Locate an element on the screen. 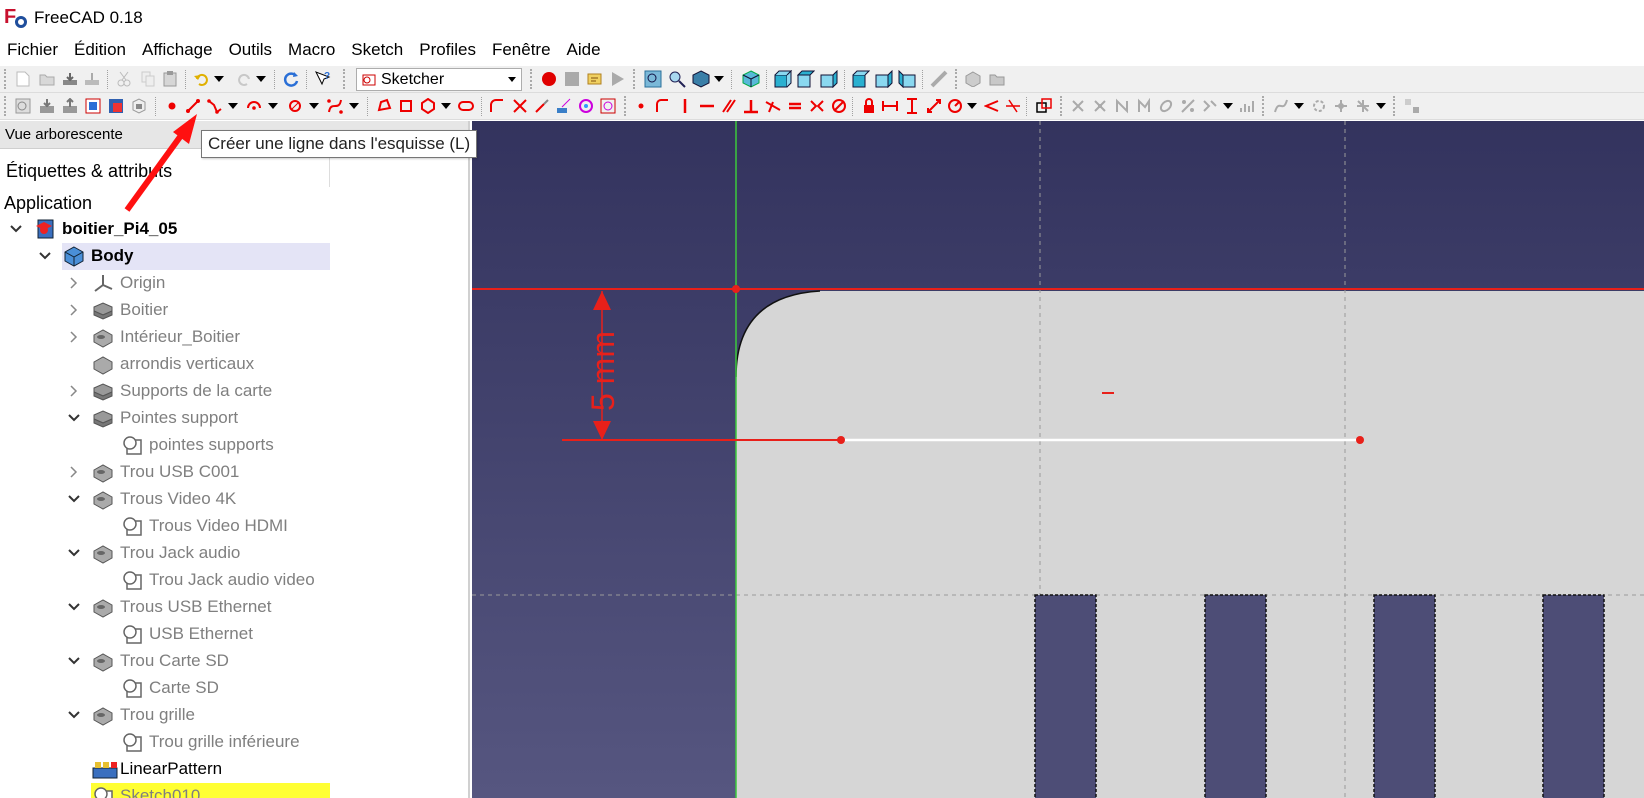 The image size is (1644, 798). toggle-driving-constraint-icon is located at coordinates (1044, 106).